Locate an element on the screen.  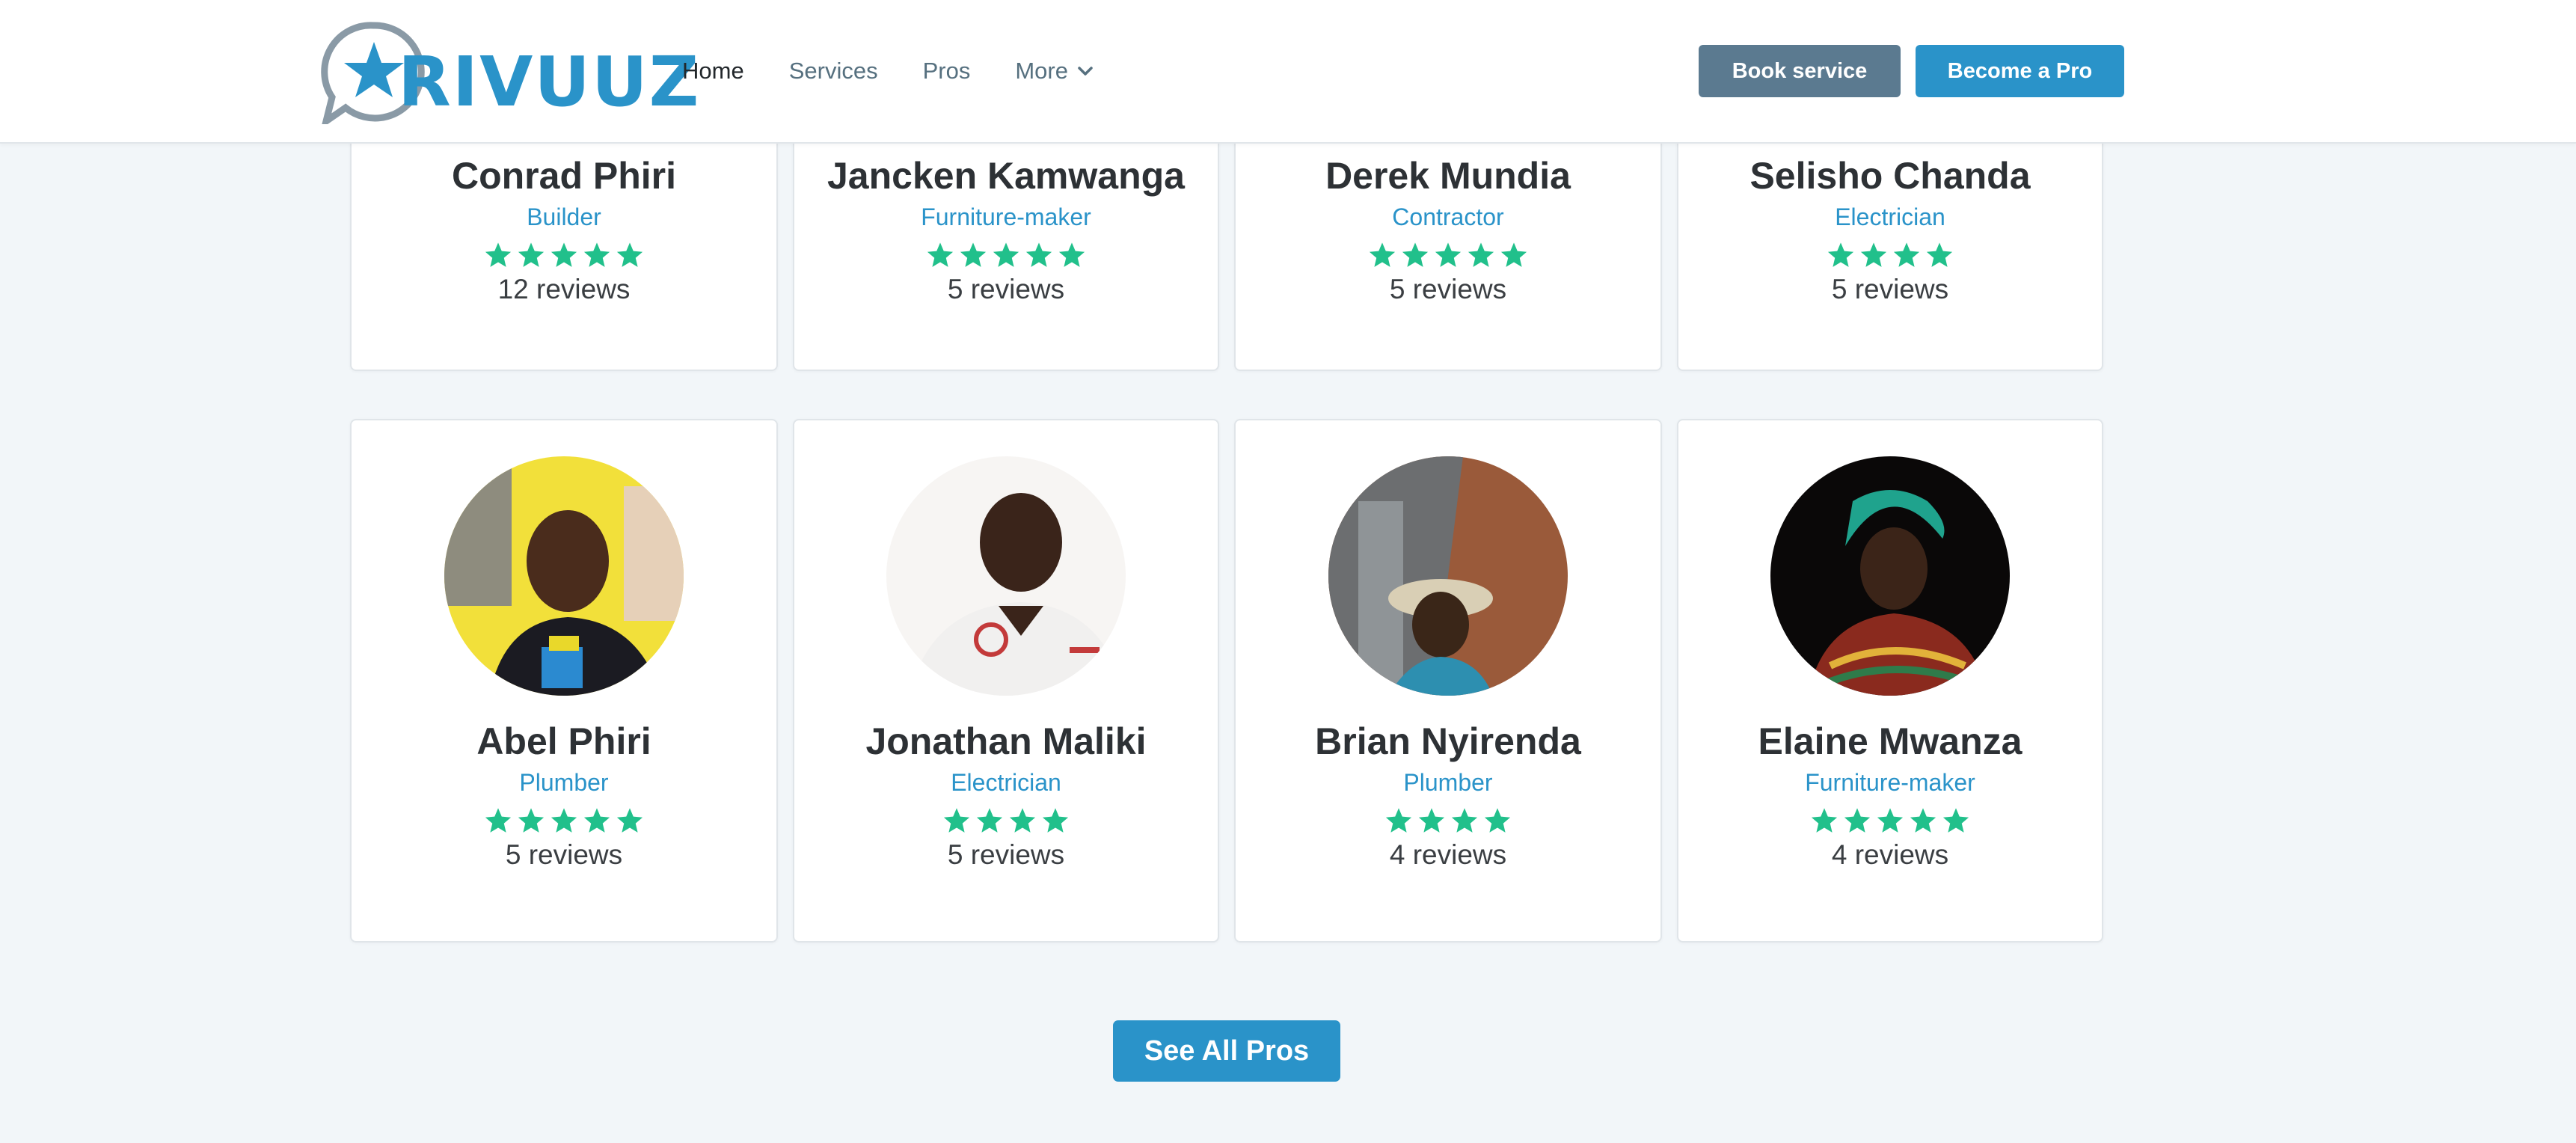
nav-services: Services is located at coordinates (833, 71).